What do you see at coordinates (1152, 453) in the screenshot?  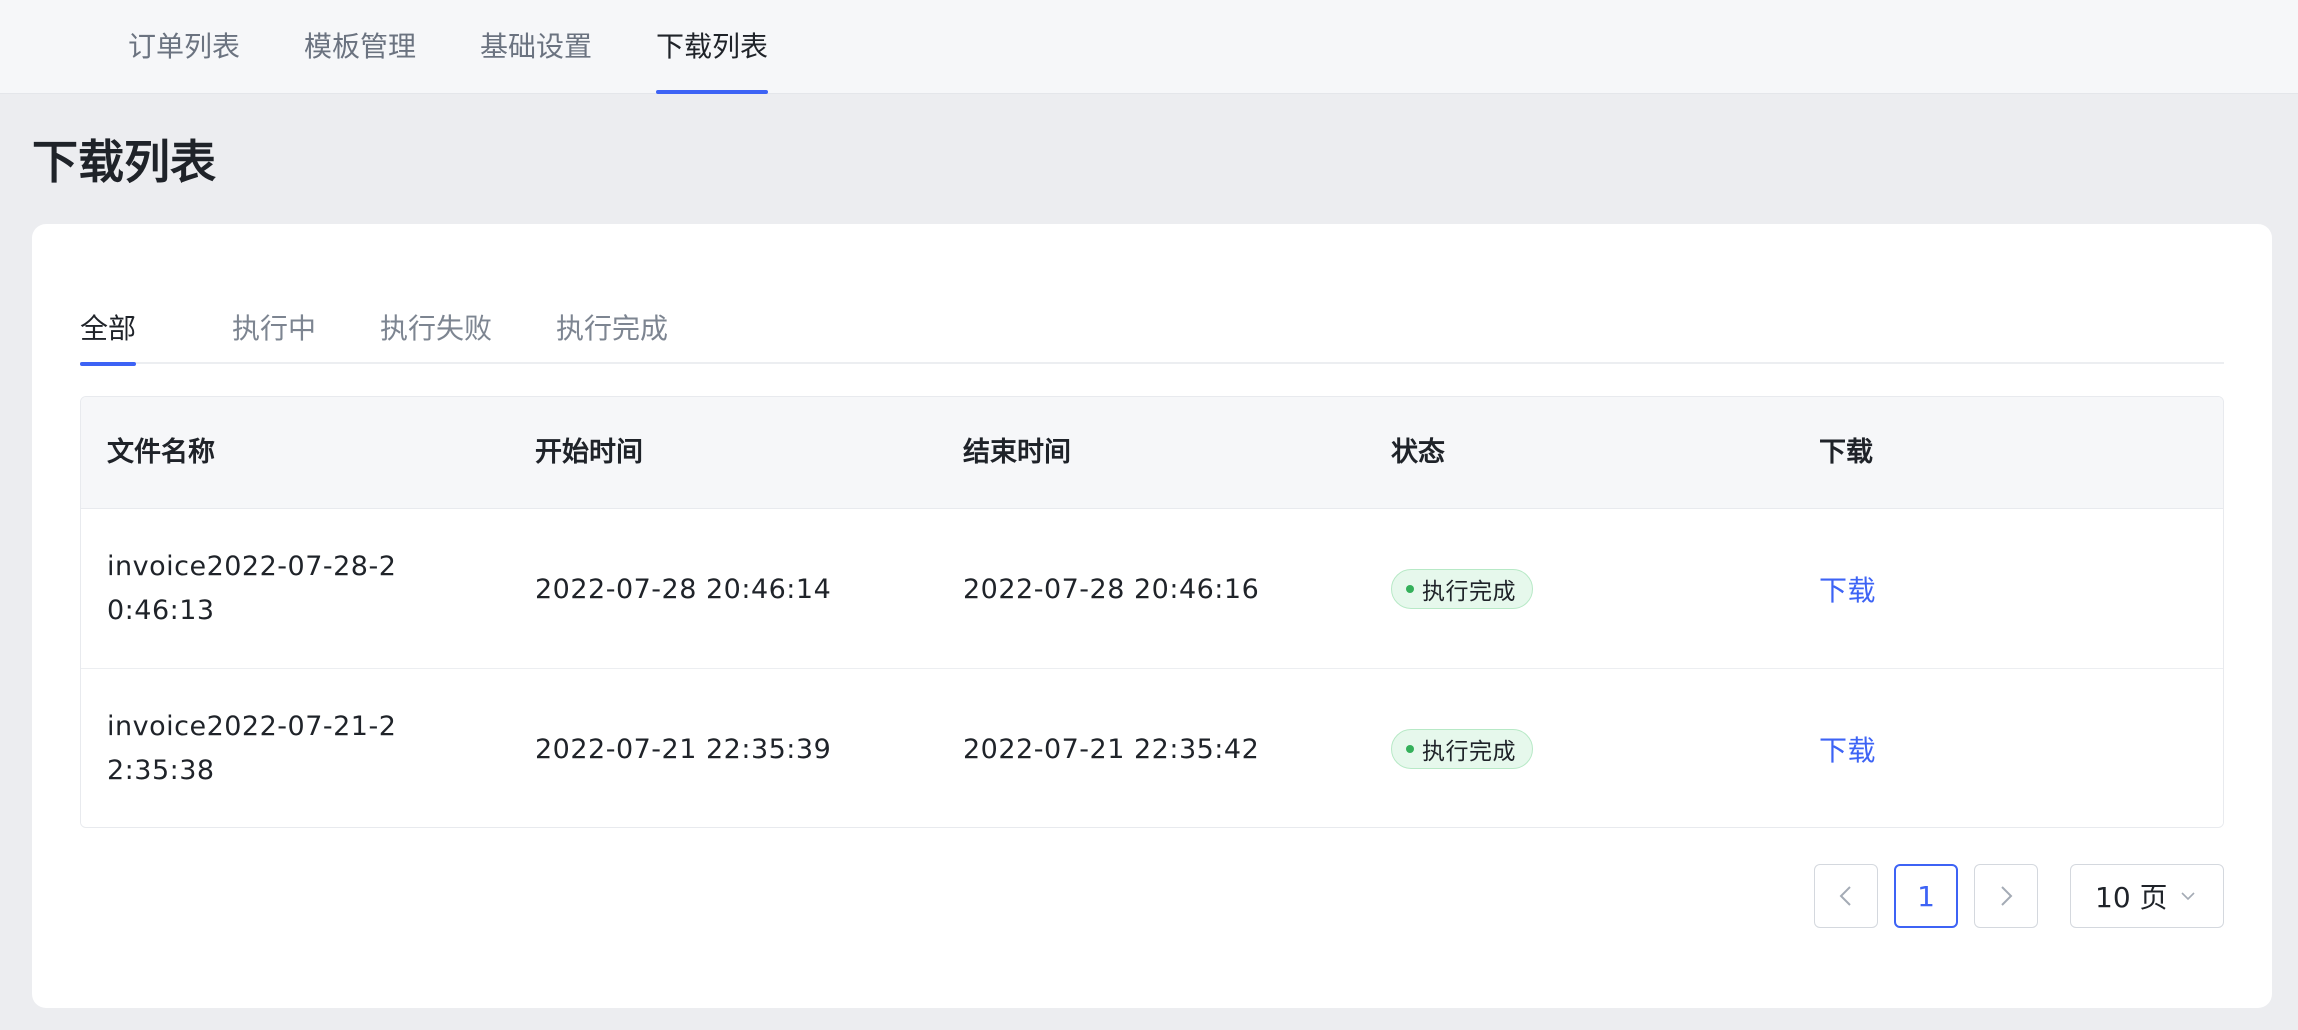 I see `table-header: 文件名称 开始时间 结束时间 状态 下载` at bounding box center [1152, 453].